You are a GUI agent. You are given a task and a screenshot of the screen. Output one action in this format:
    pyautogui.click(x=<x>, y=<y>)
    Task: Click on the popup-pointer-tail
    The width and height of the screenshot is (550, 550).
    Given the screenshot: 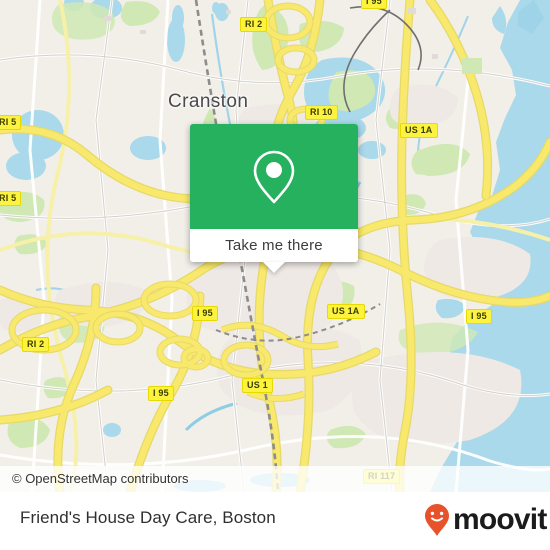 What is the action you would take?
    pyautogui.click(x=274, y=267)
    